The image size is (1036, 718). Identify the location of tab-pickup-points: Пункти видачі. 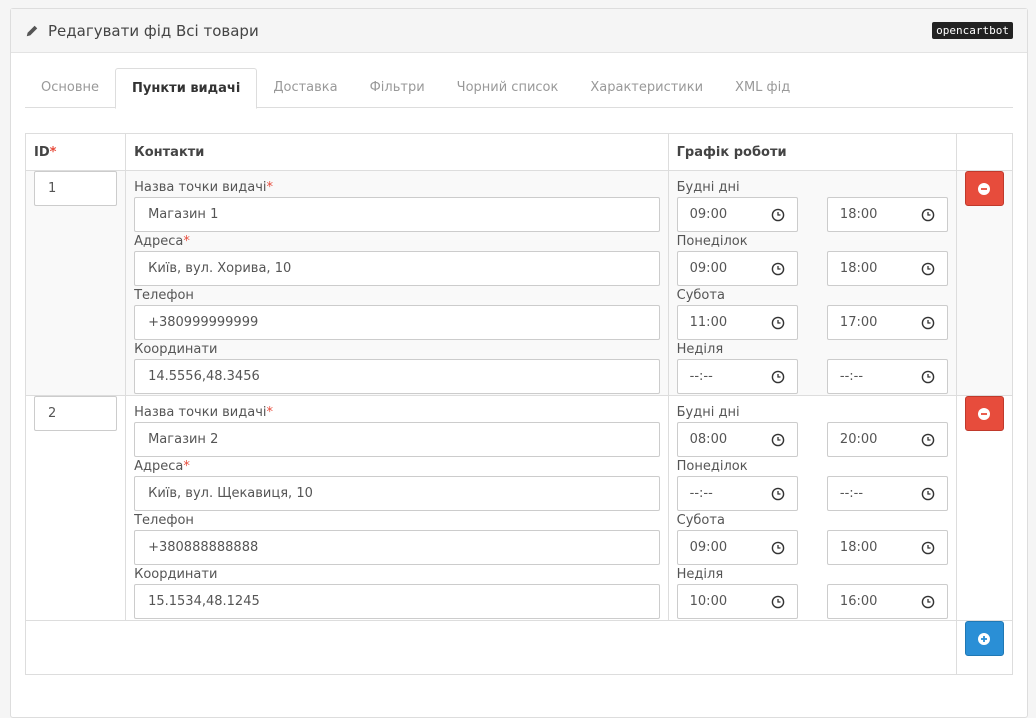
(186, 88).